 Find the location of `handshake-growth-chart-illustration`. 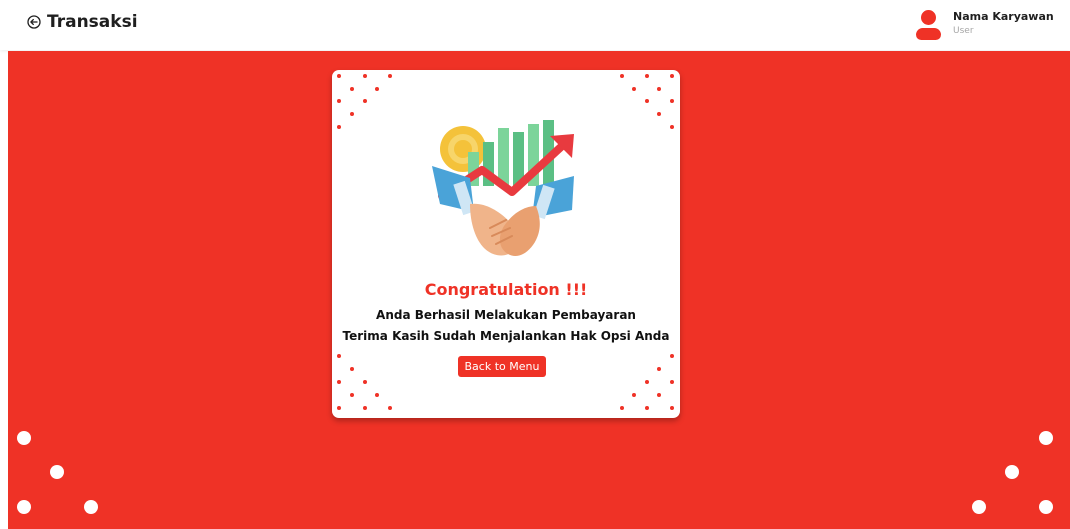

handshake-growth-chart-illustration is located at coordinates (507, 194).